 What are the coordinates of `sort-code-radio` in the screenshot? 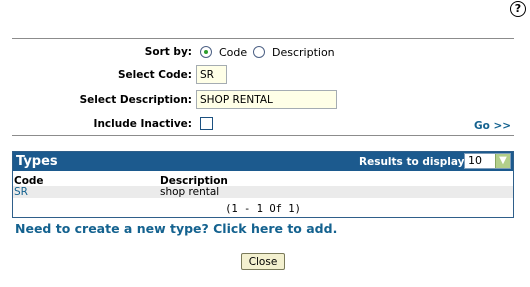 It's located at (206, 52).